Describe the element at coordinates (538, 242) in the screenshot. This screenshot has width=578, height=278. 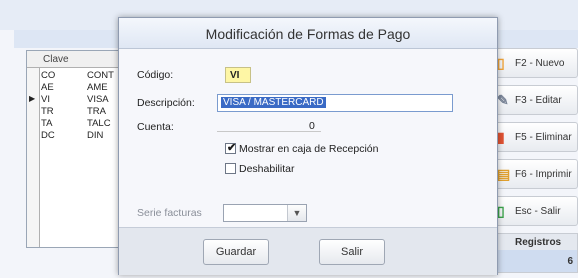
I see `registros-label: Registros` at that location.